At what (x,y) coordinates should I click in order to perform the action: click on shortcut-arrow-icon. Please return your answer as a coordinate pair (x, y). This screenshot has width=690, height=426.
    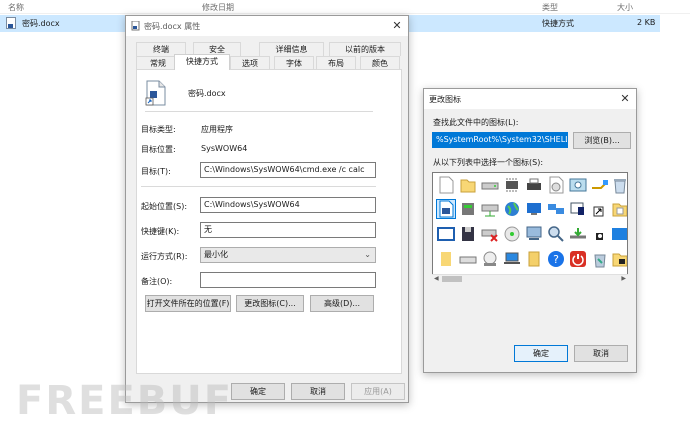
    Looking at the image, I should click on (600, 209).